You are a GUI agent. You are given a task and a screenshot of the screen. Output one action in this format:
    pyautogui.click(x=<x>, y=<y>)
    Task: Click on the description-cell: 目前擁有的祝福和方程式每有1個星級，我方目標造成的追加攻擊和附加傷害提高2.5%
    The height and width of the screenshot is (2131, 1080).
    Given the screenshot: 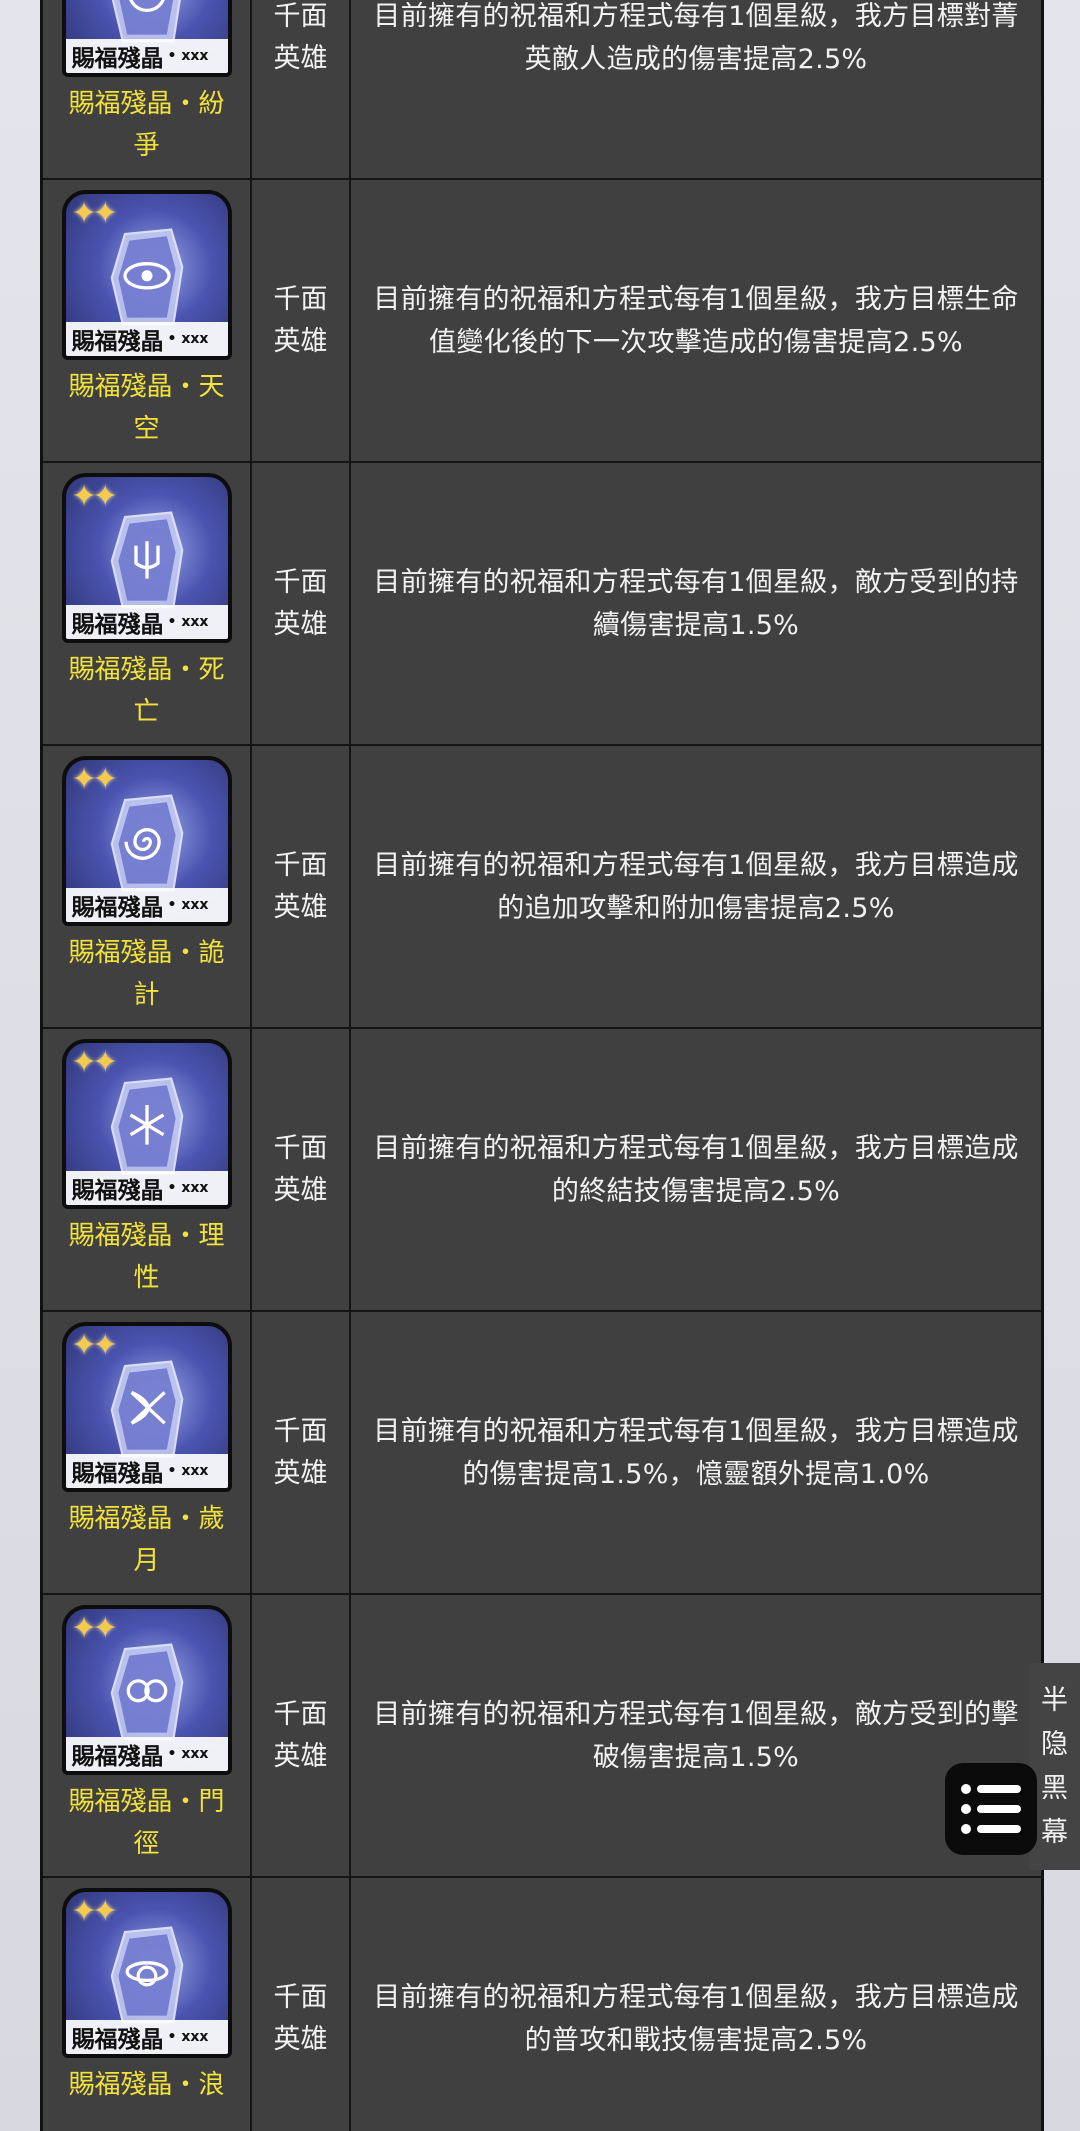 What is the action you would take?
    pyautogui.click(x=696, y=886)
    